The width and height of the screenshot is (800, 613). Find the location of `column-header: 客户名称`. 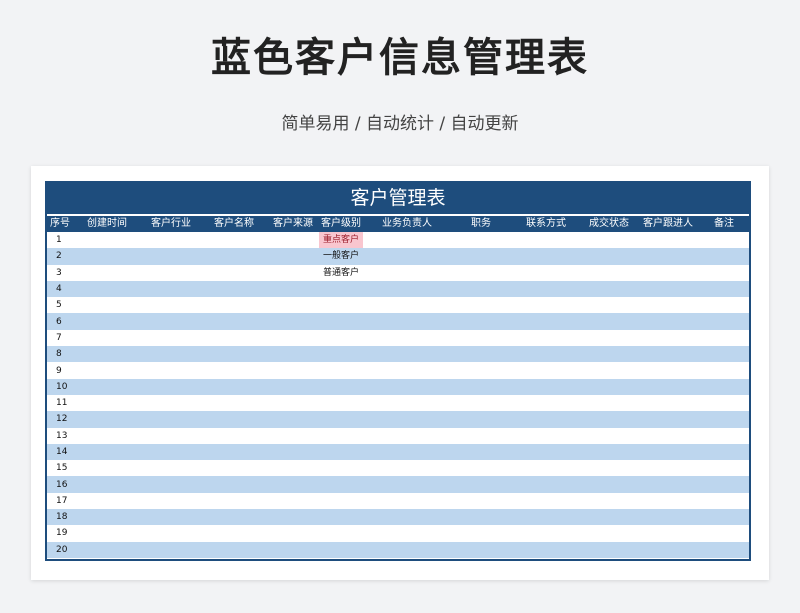

column-header: 客户名称 is located at coordinates (234, 224).